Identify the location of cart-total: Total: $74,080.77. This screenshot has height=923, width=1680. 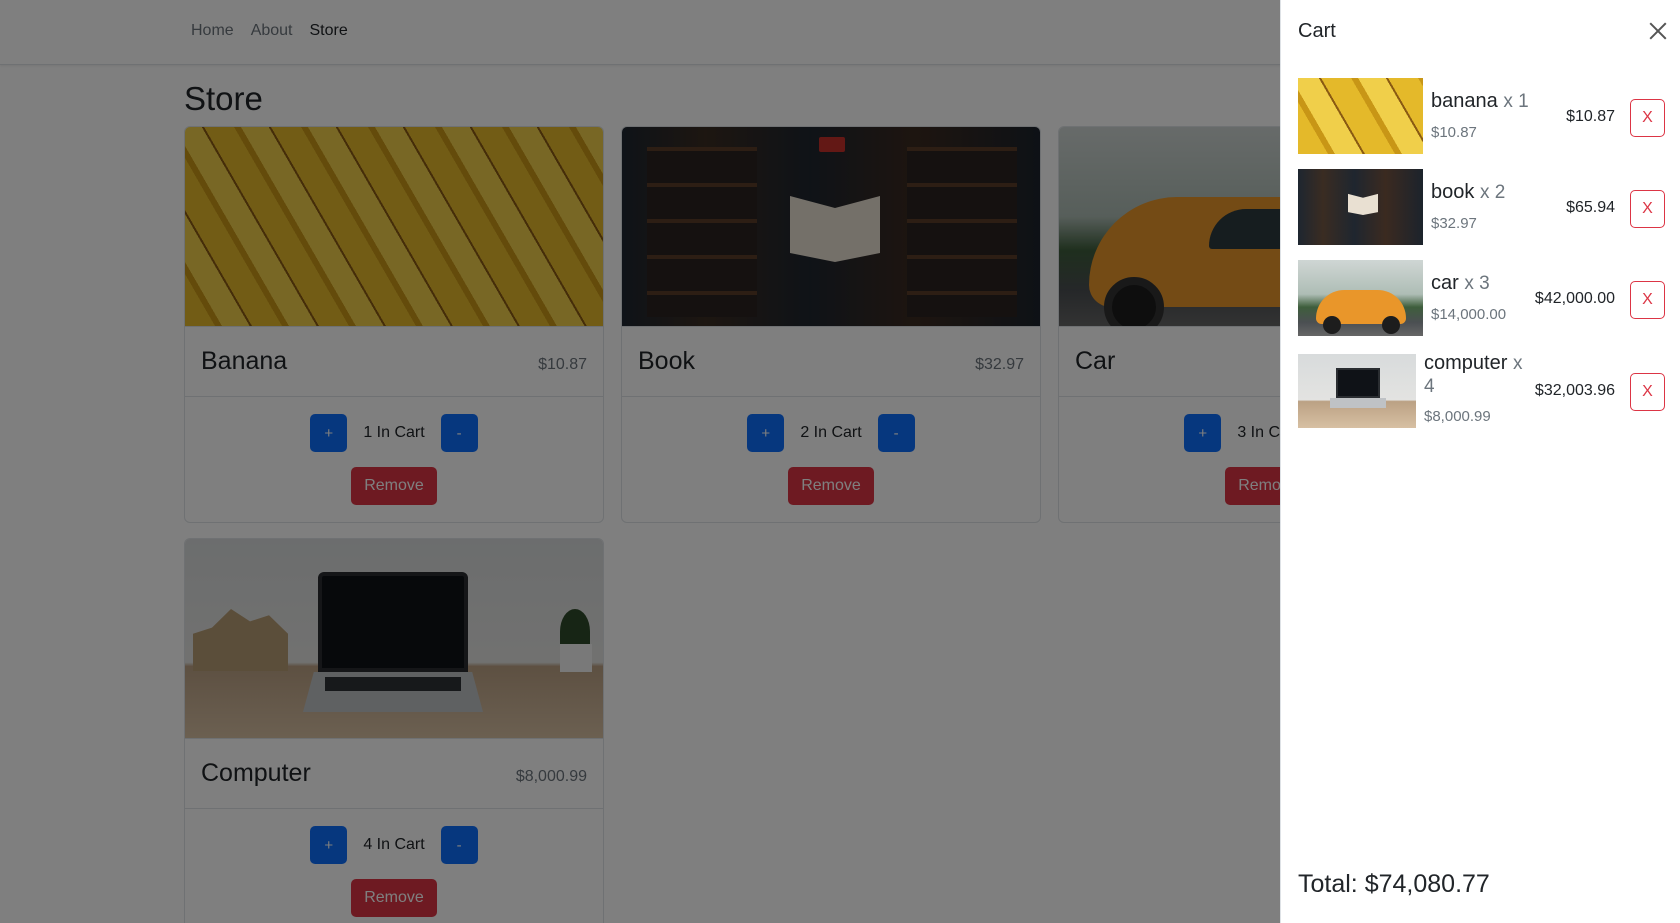
(1394, 884).